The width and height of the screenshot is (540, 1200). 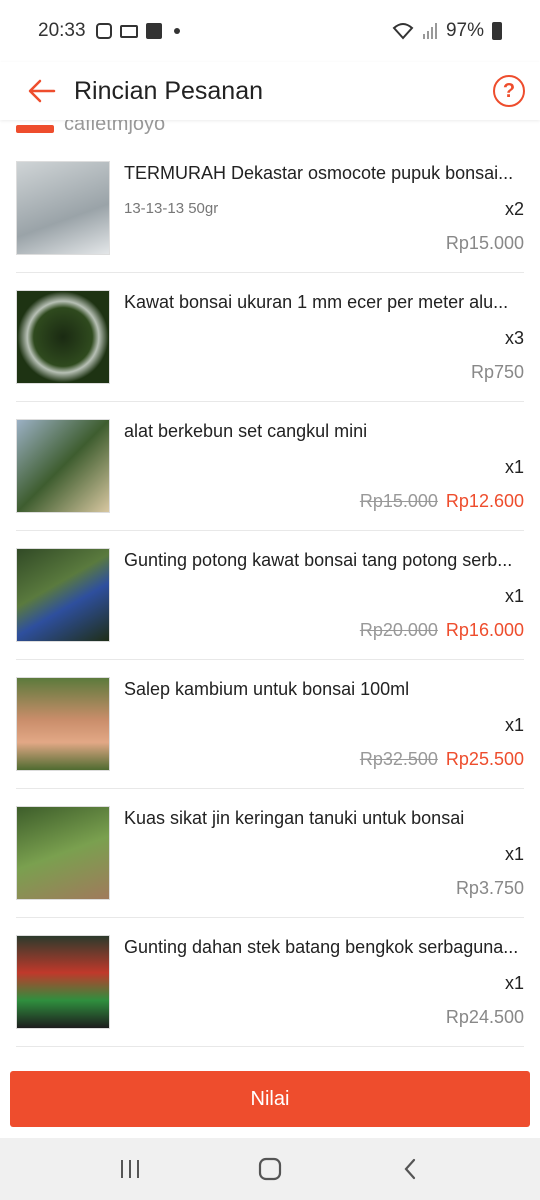 I want to click on chevron-left-icon, so click(x=410, y=1169).